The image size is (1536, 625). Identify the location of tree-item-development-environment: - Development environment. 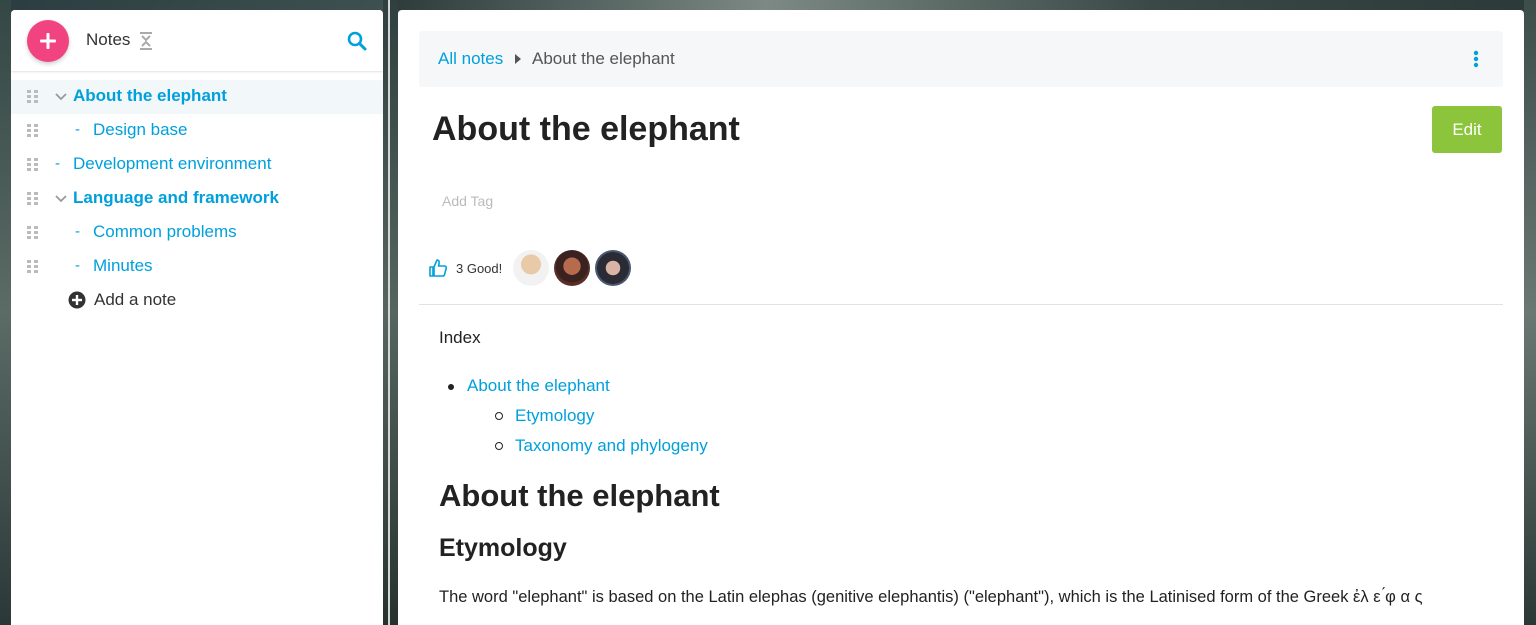
(197, 165).